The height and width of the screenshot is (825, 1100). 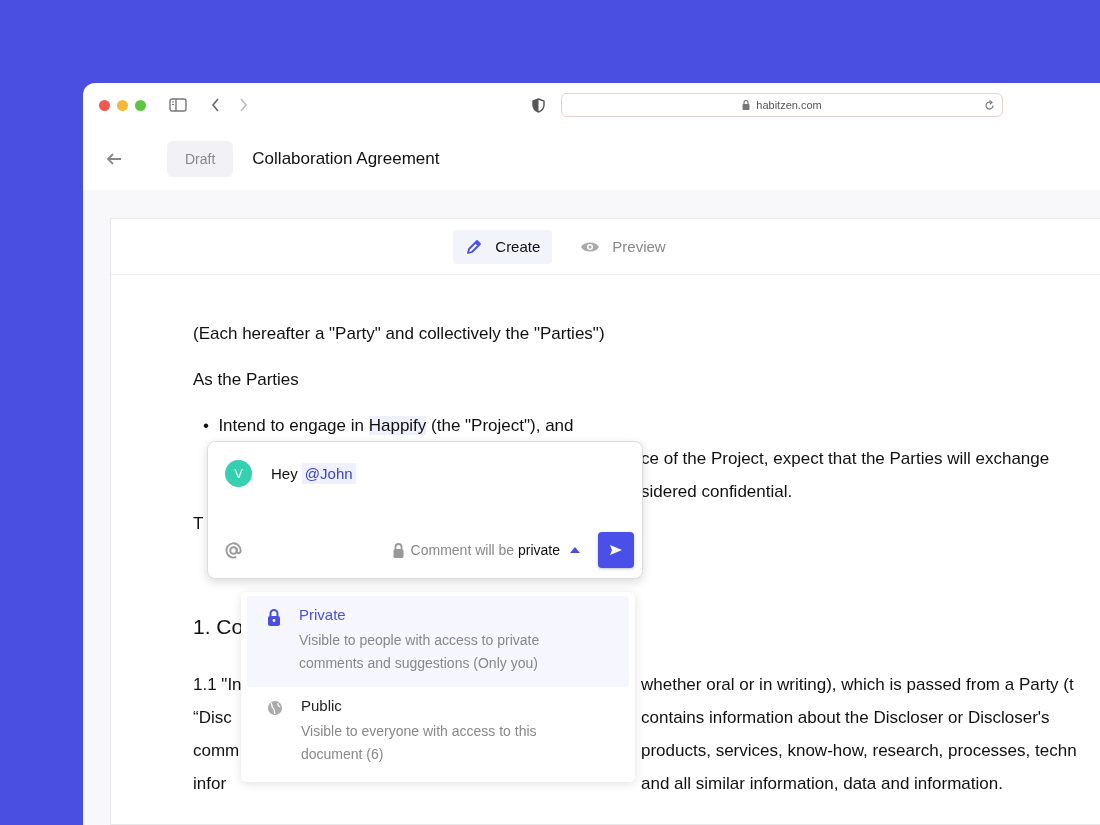 What do you see at coordinates (989, 105) in the screenshot?
I see `reload-icon` at bounding box center [989, 105].